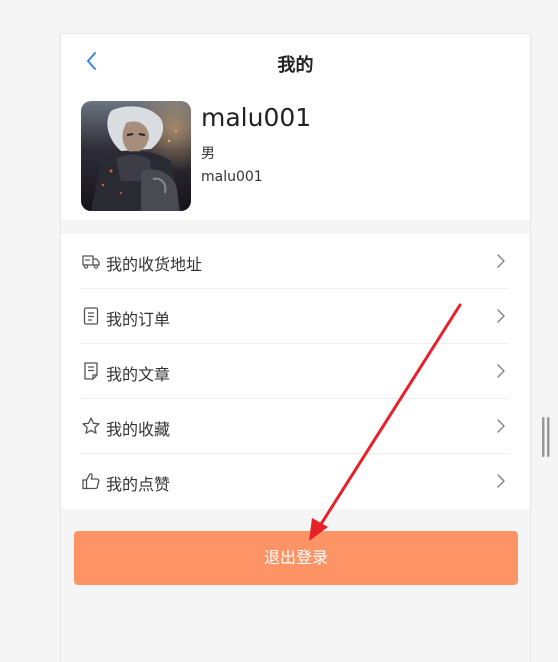 The height and width of the screenshot is (662, 558). What do you see at coordinates (295, 481) in the screenshot?
I see `menu-item-likes: 我的点赞` at bounding box center [295, 481].